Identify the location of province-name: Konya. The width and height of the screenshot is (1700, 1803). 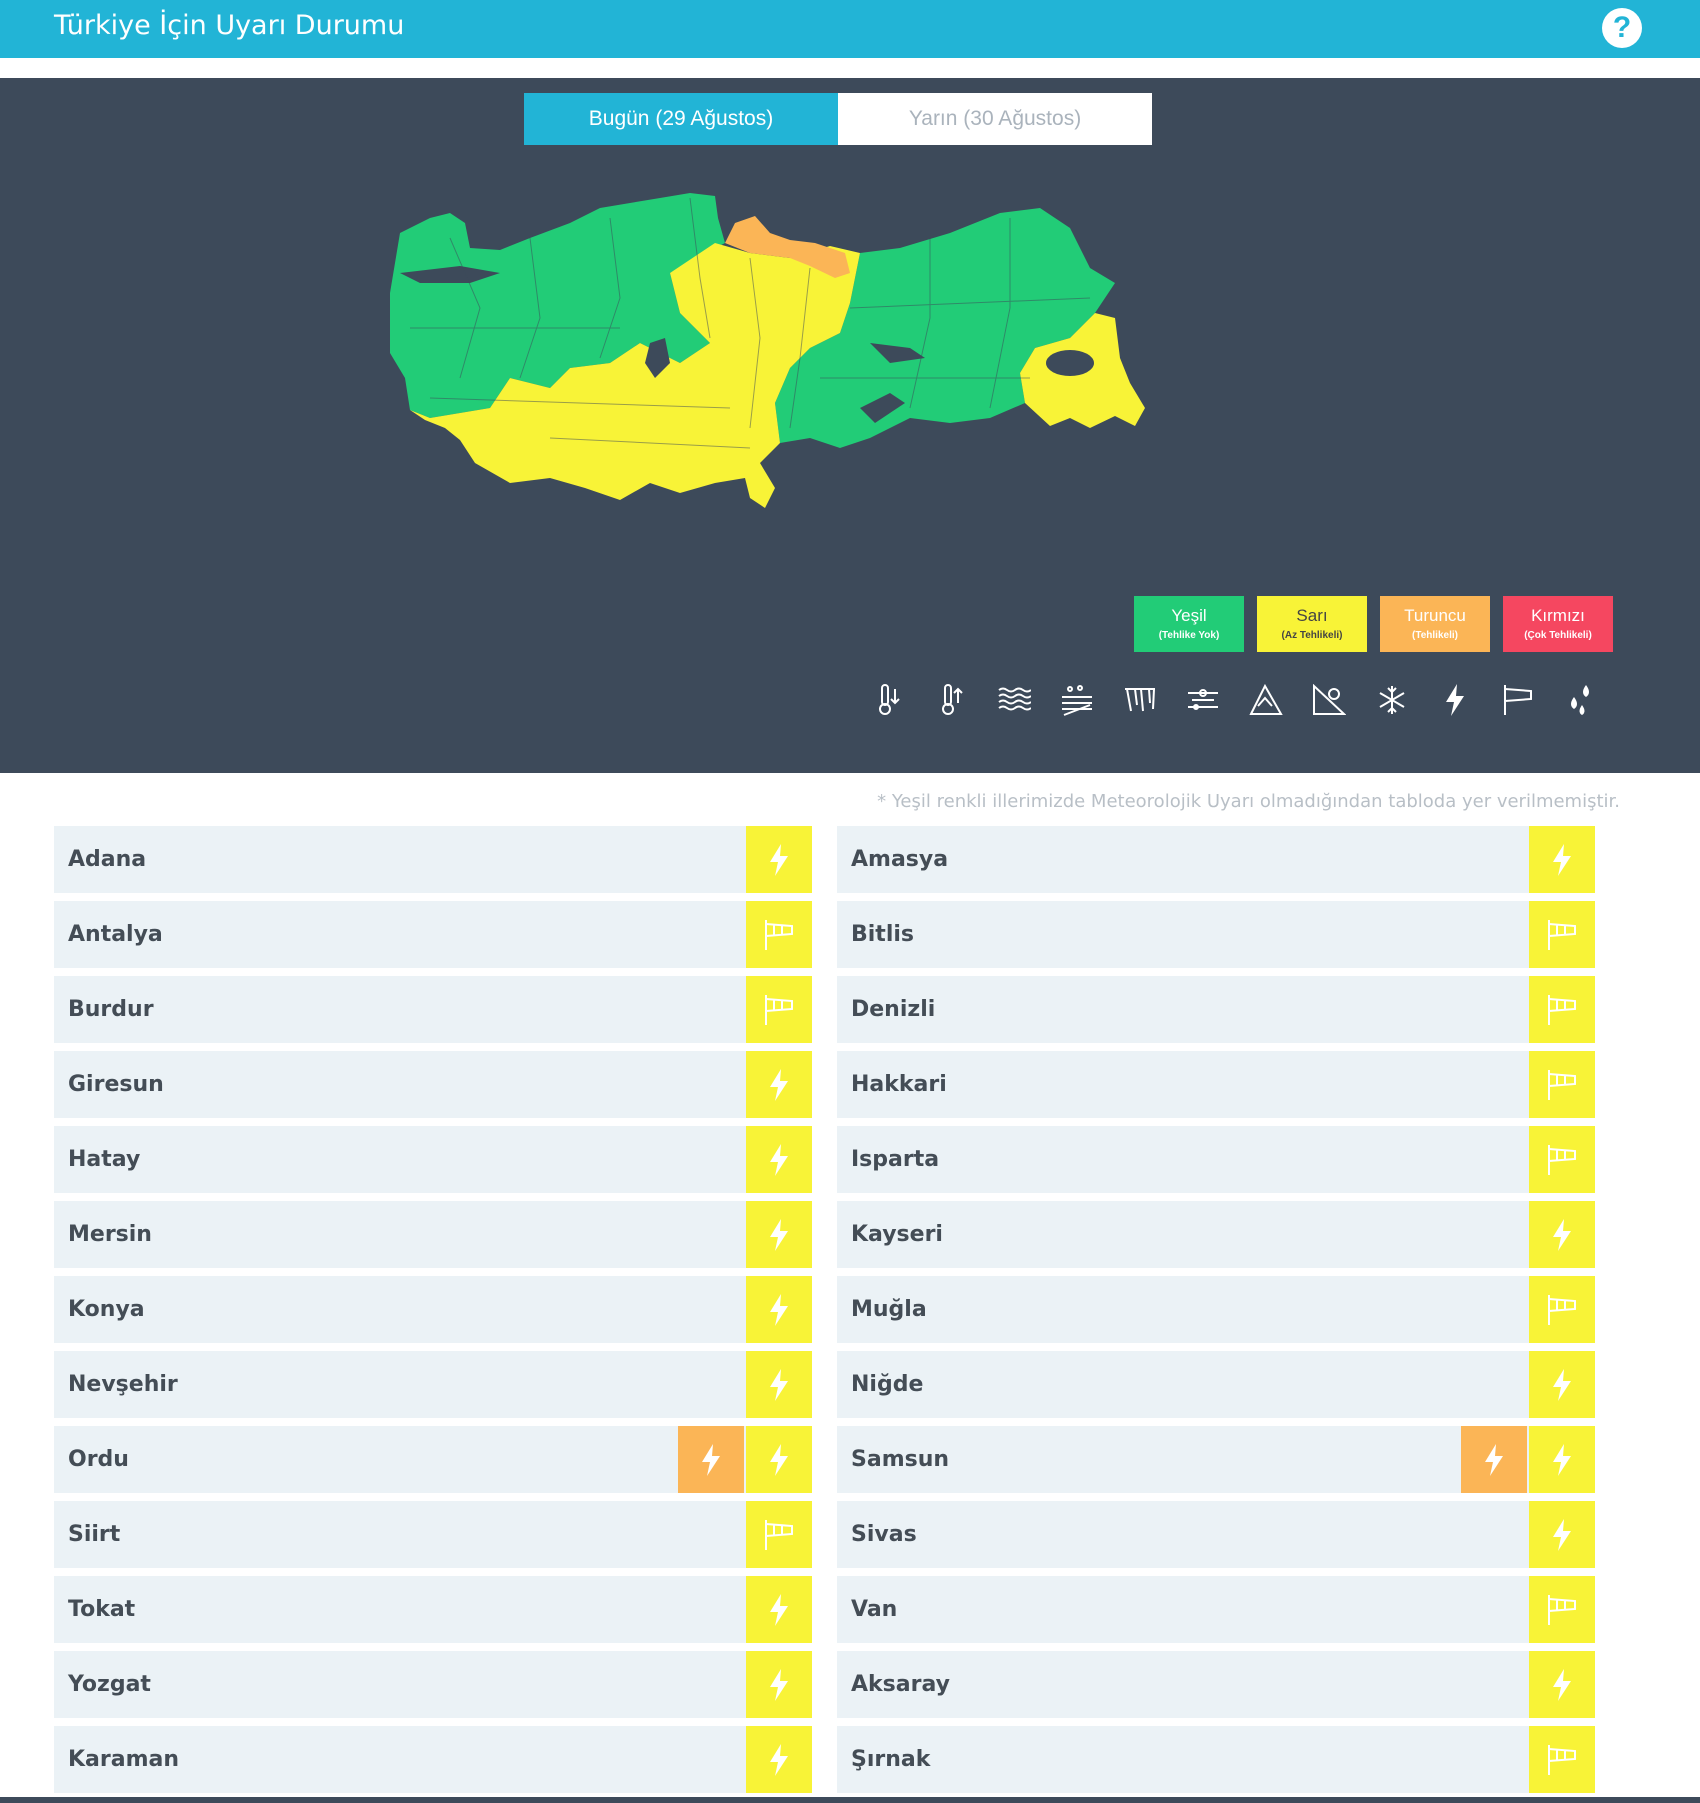
(106, 1309).